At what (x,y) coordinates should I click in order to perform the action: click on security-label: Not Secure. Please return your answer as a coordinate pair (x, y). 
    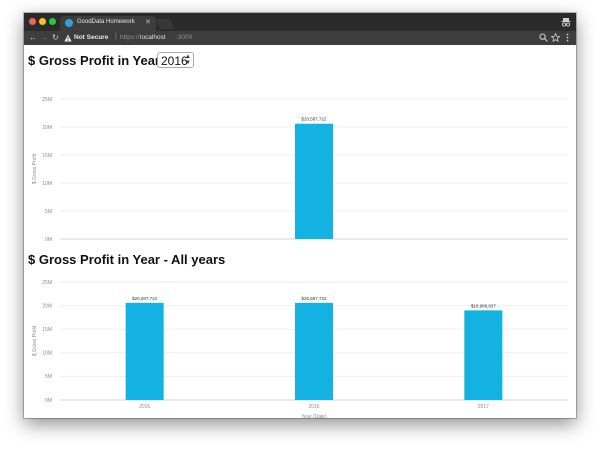
    Looking at the image, I should click on (91, 37).